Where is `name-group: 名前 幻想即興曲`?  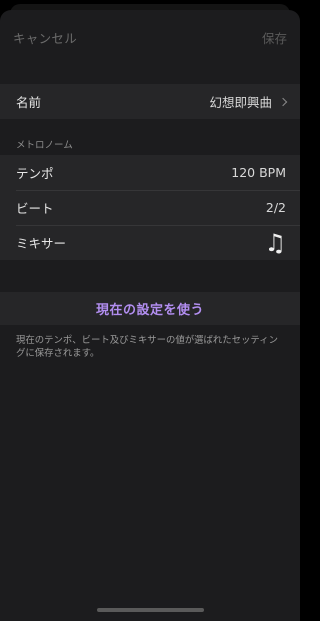 name-group: 名前 幻想即興曲 is located at coordinates (150, 101).